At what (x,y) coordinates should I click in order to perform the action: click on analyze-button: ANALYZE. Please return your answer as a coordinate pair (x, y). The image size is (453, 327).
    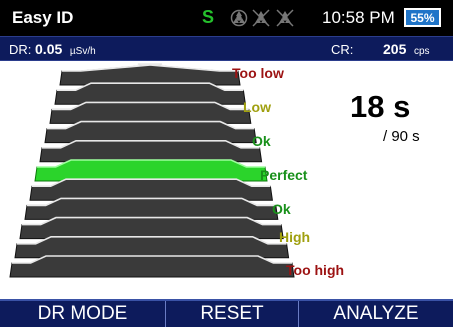
    Looking at the image, I should click on (376, 314).